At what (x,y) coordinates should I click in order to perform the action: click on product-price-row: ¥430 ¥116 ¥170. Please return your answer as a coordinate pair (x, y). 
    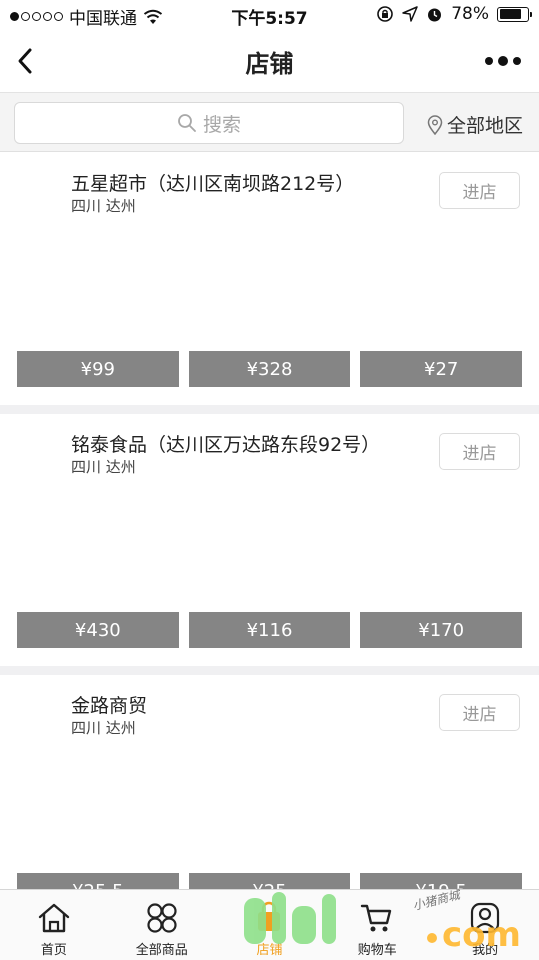
    Looking at the image, I should click on (270, 630).